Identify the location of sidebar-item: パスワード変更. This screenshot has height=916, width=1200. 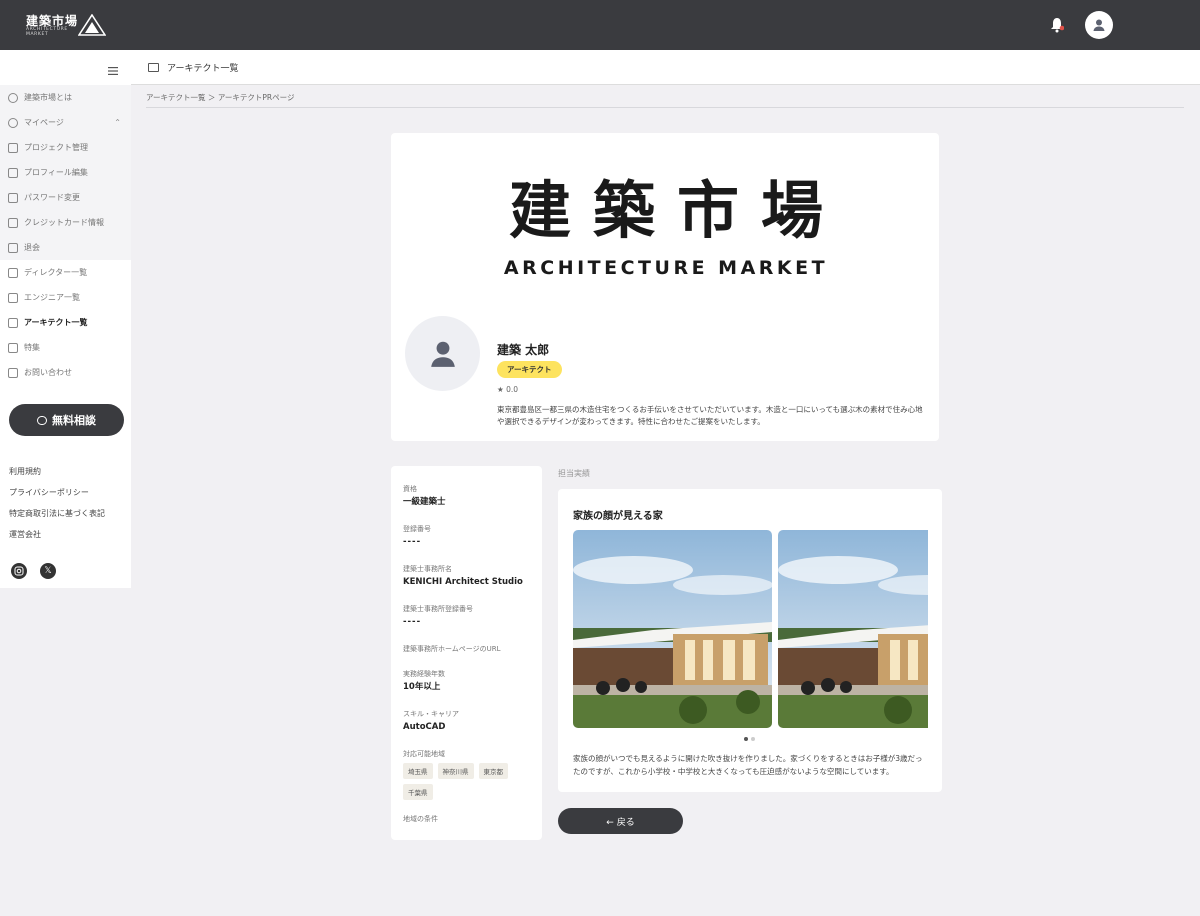
(65, 197).